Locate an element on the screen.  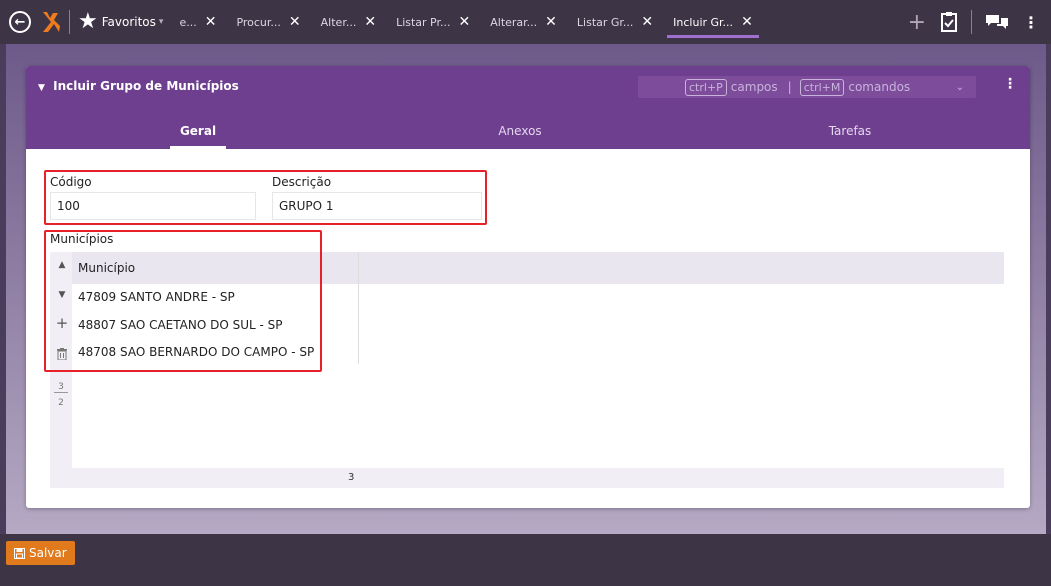
tab-anexos: Anexos is located at coordinates (520, 135).